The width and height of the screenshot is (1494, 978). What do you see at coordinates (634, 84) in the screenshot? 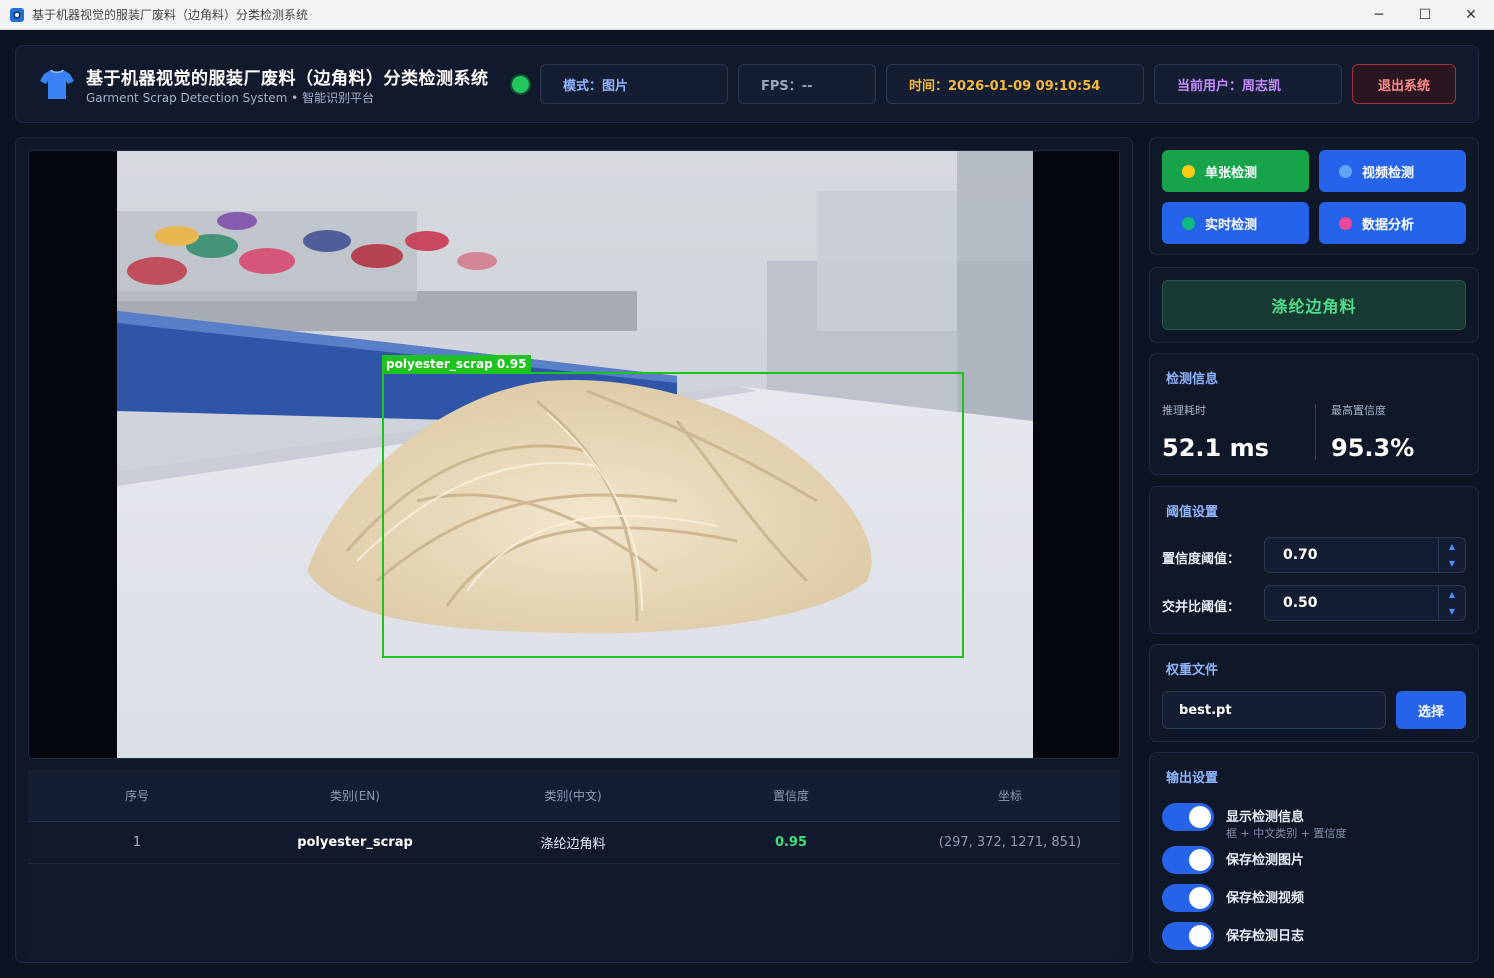
I see `mode-indicator: 模式：图片` at bounding box center [634, 84].